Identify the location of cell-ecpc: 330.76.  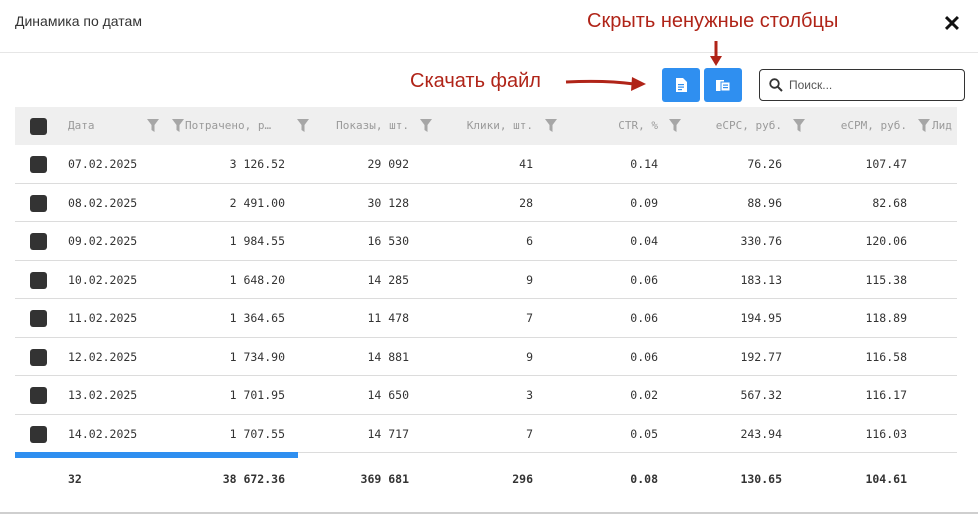
(761, 241).